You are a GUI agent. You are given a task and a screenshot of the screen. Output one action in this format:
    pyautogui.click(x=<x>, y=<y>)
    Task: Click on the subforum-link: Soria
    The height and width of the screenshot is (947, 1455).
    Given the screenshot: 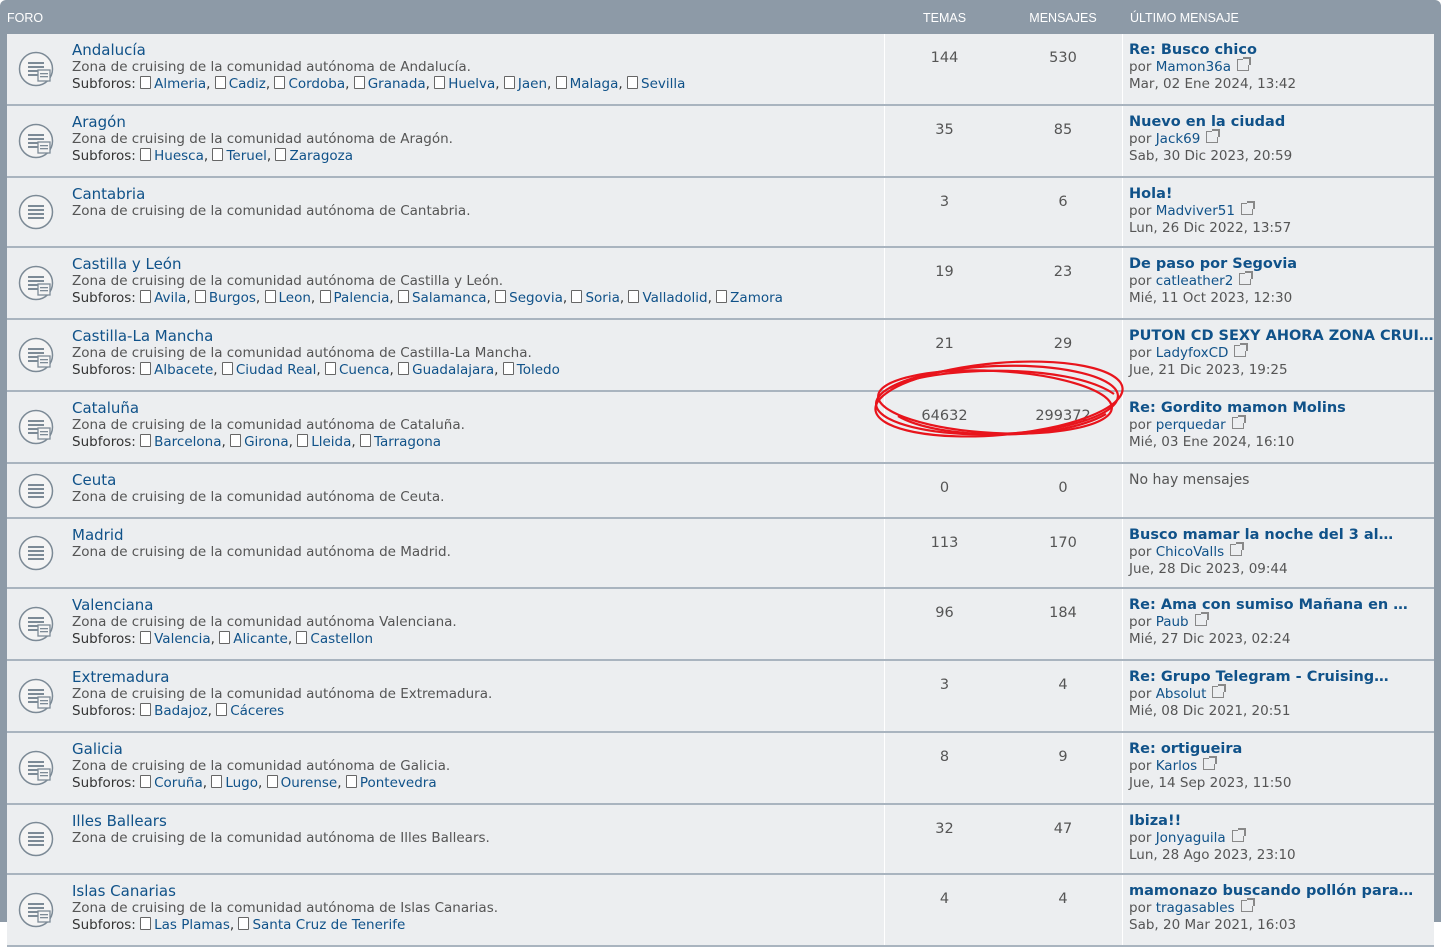 What is the action you would take?
    pyautogui.click(x=602, y=298)
    